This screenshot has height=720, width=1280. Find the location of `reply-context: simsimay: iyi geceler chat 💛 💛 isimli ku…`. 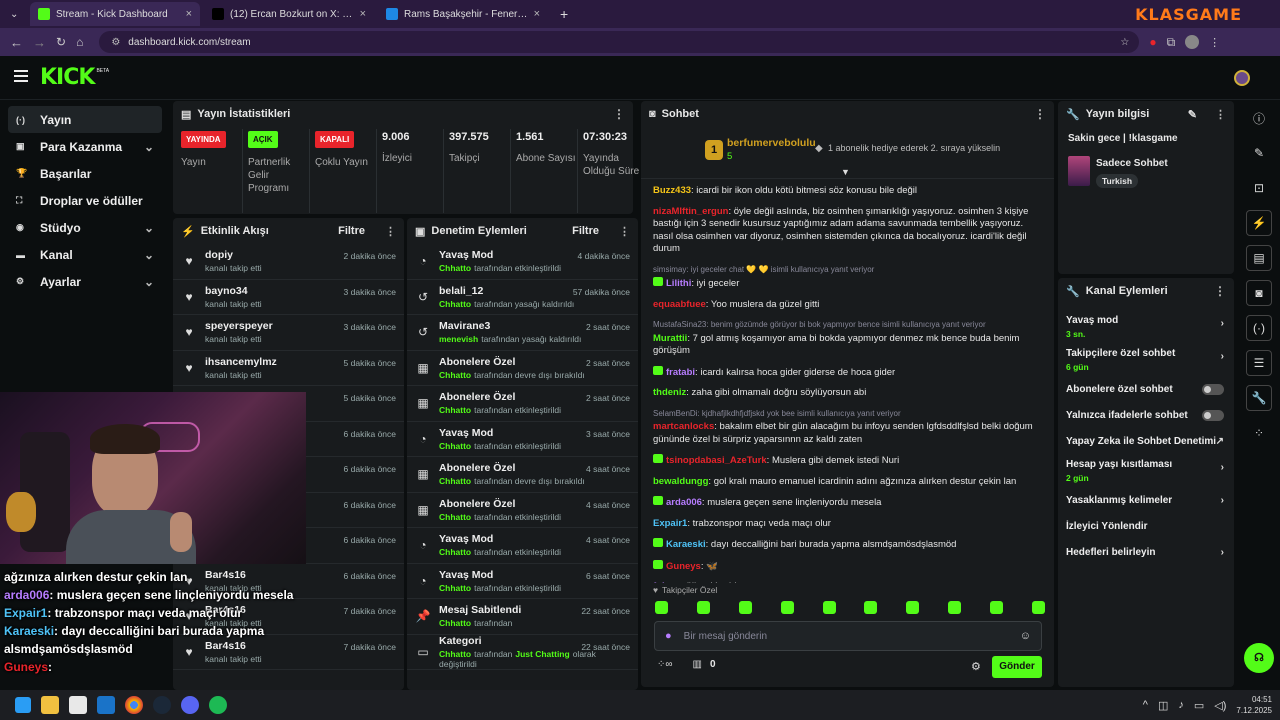

reply-context: simsimay: iyi geceler chat 💛 💛 isimli ku… is located at coordinates (847, 270).